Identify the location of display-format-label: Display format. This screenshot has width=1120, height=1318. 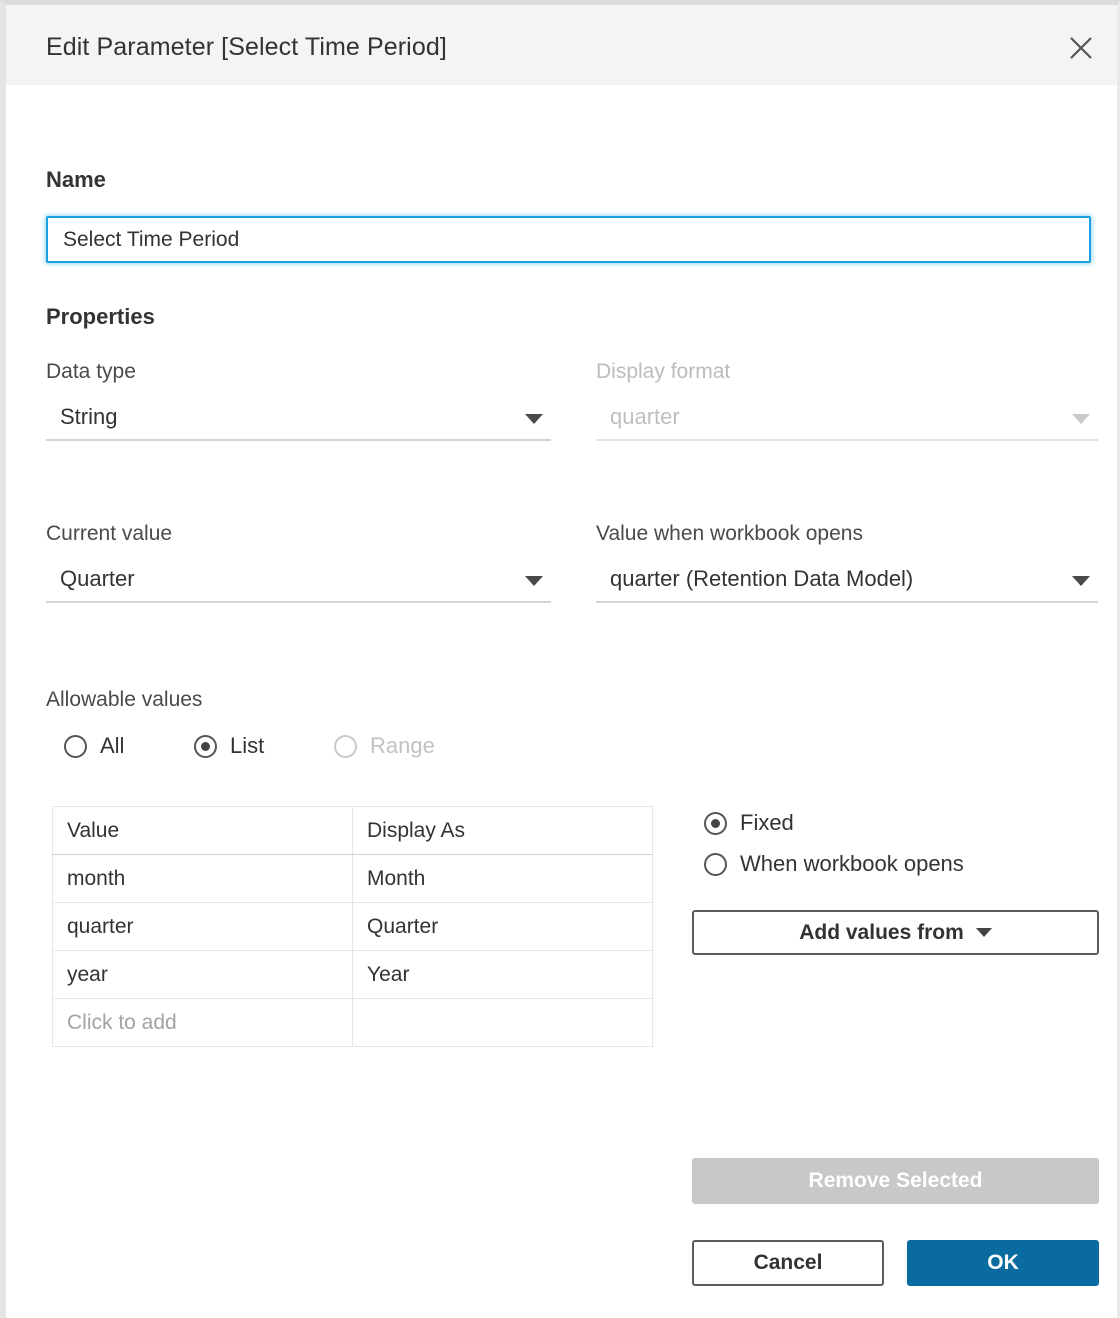
(663, 371).